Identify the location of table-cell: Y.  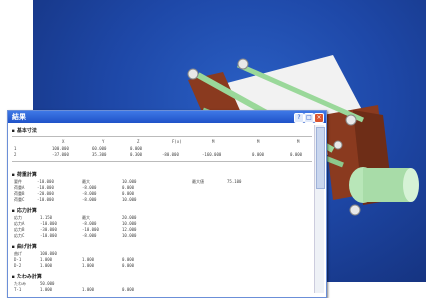
(103, 141).